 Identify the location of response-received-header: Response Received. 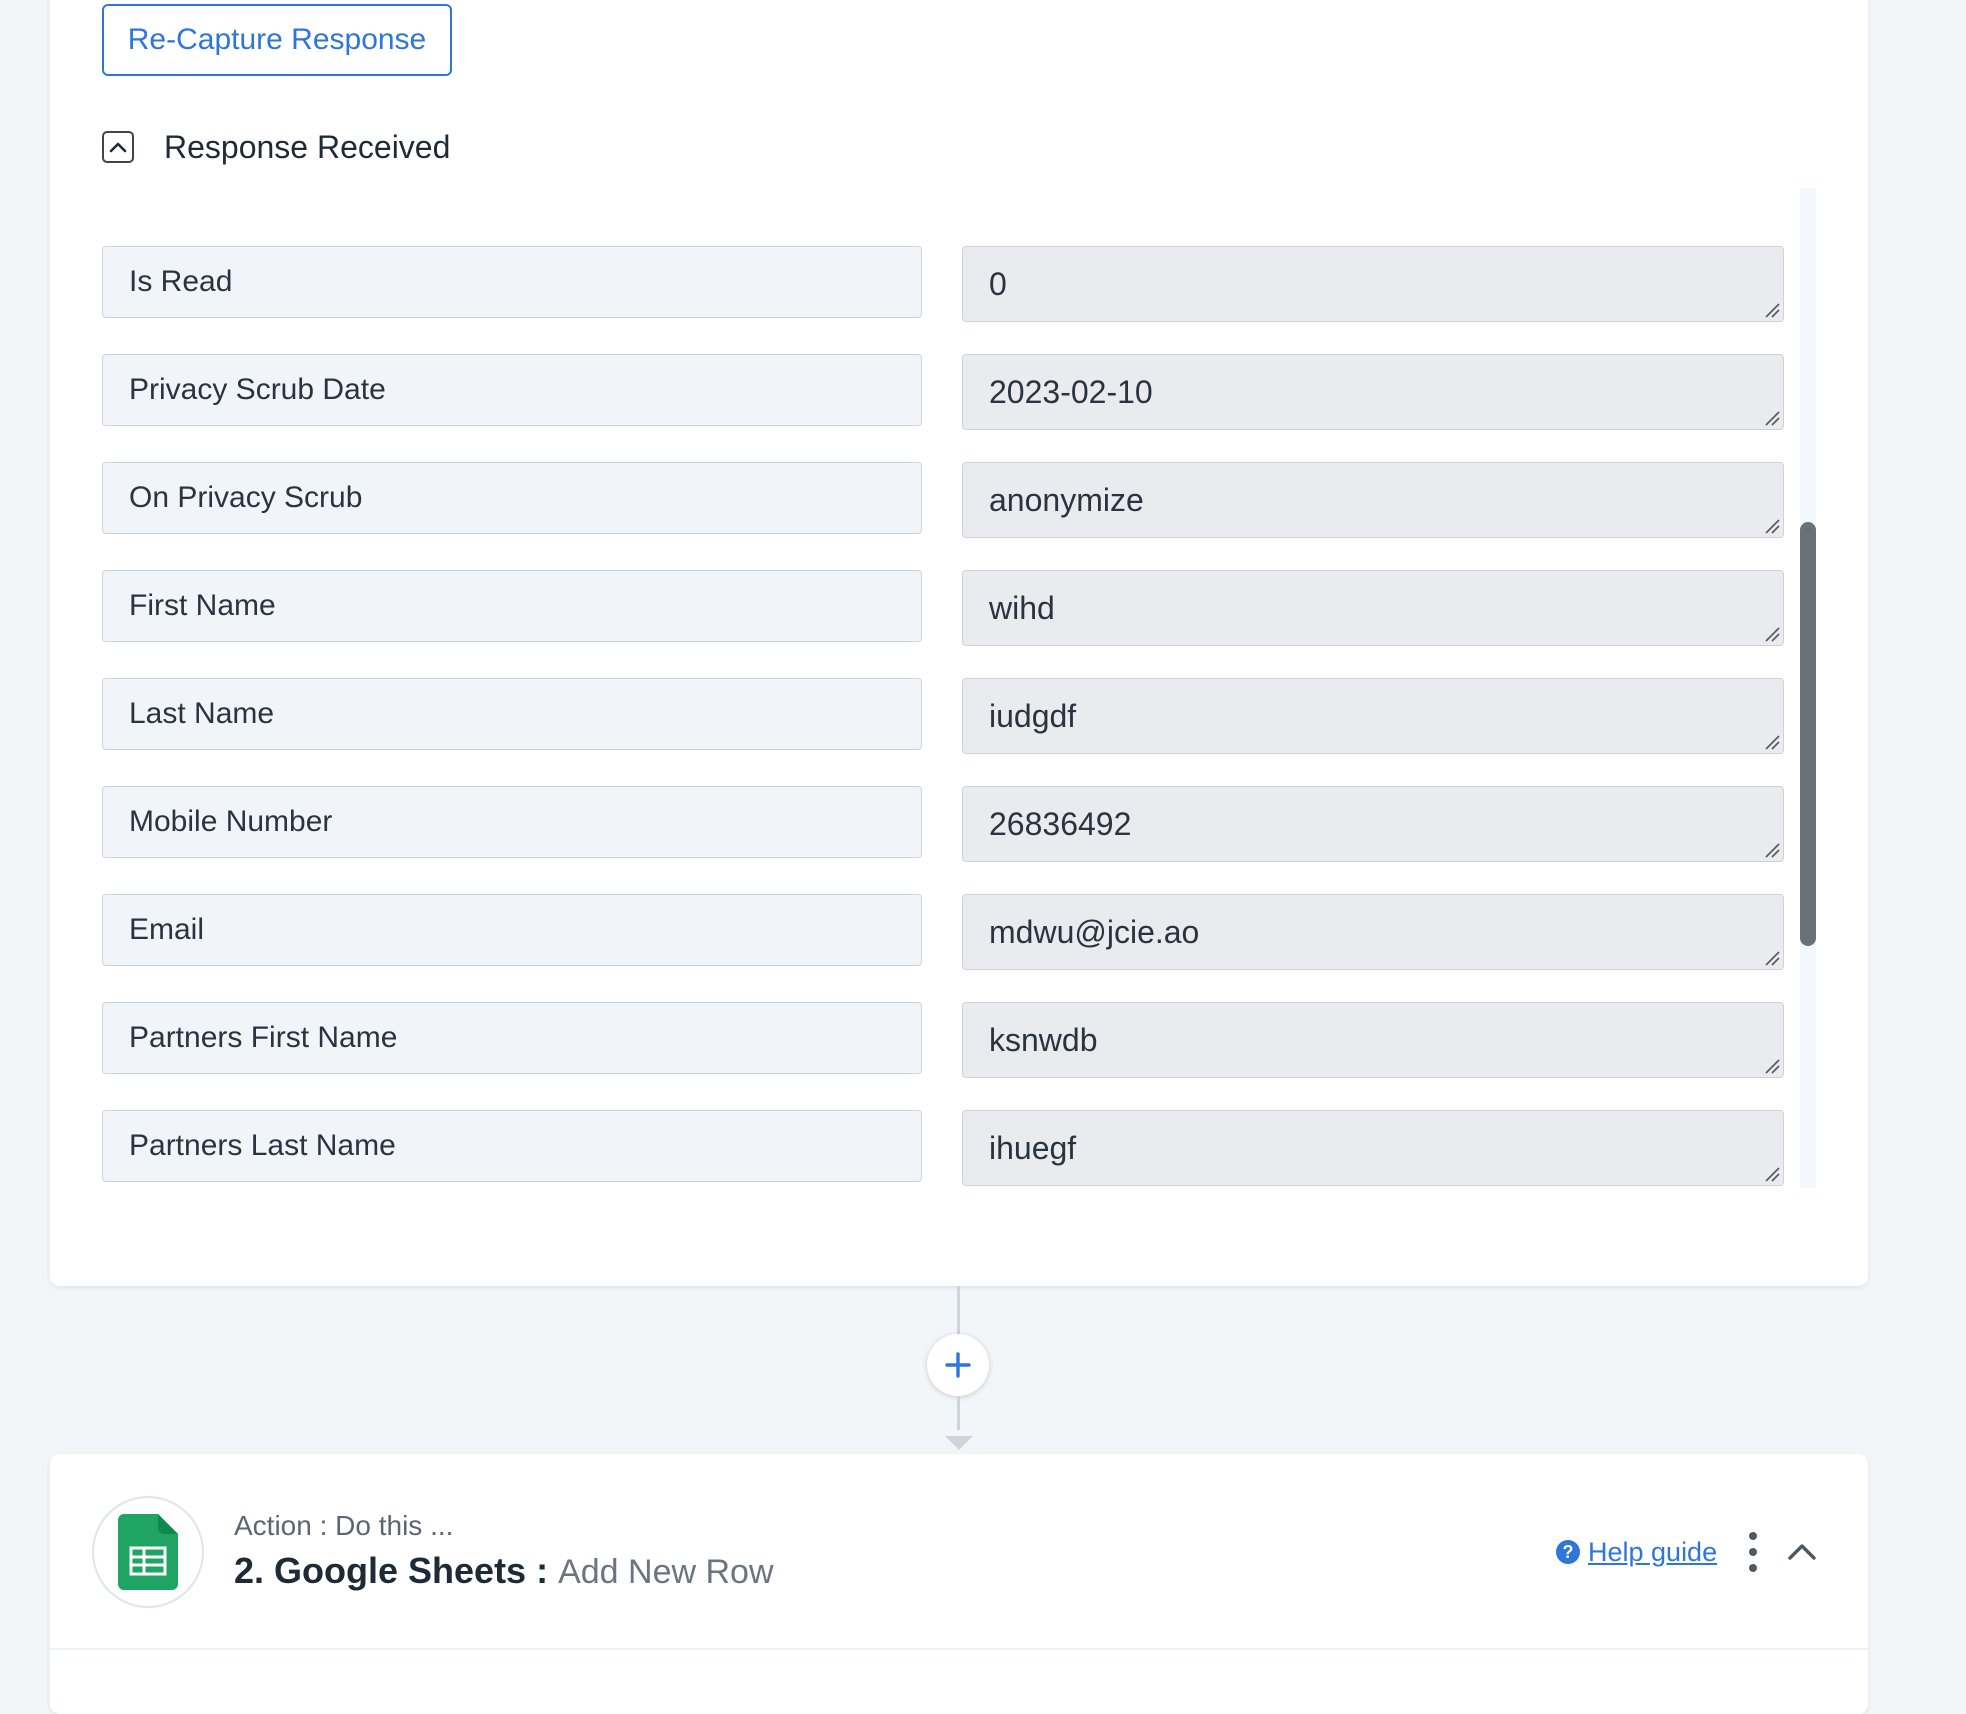
(276, 147).